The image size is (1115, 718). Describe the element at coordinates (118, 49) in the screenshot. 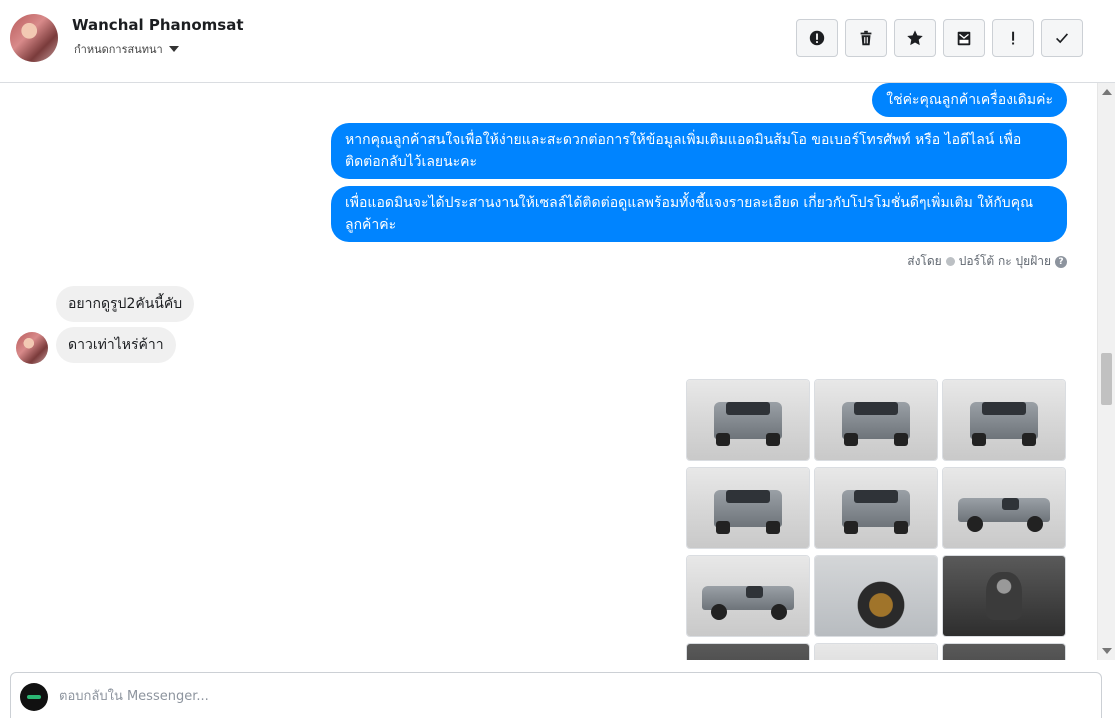

I see `assign-label: กำหนดการสนทนา` at that location.